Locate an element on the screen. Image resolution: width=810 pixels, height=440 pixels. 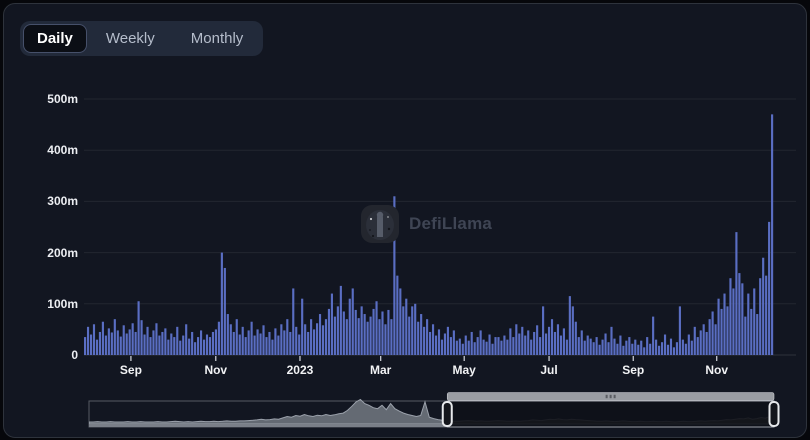
minimap-baseline is located at coordinates (268, 425).